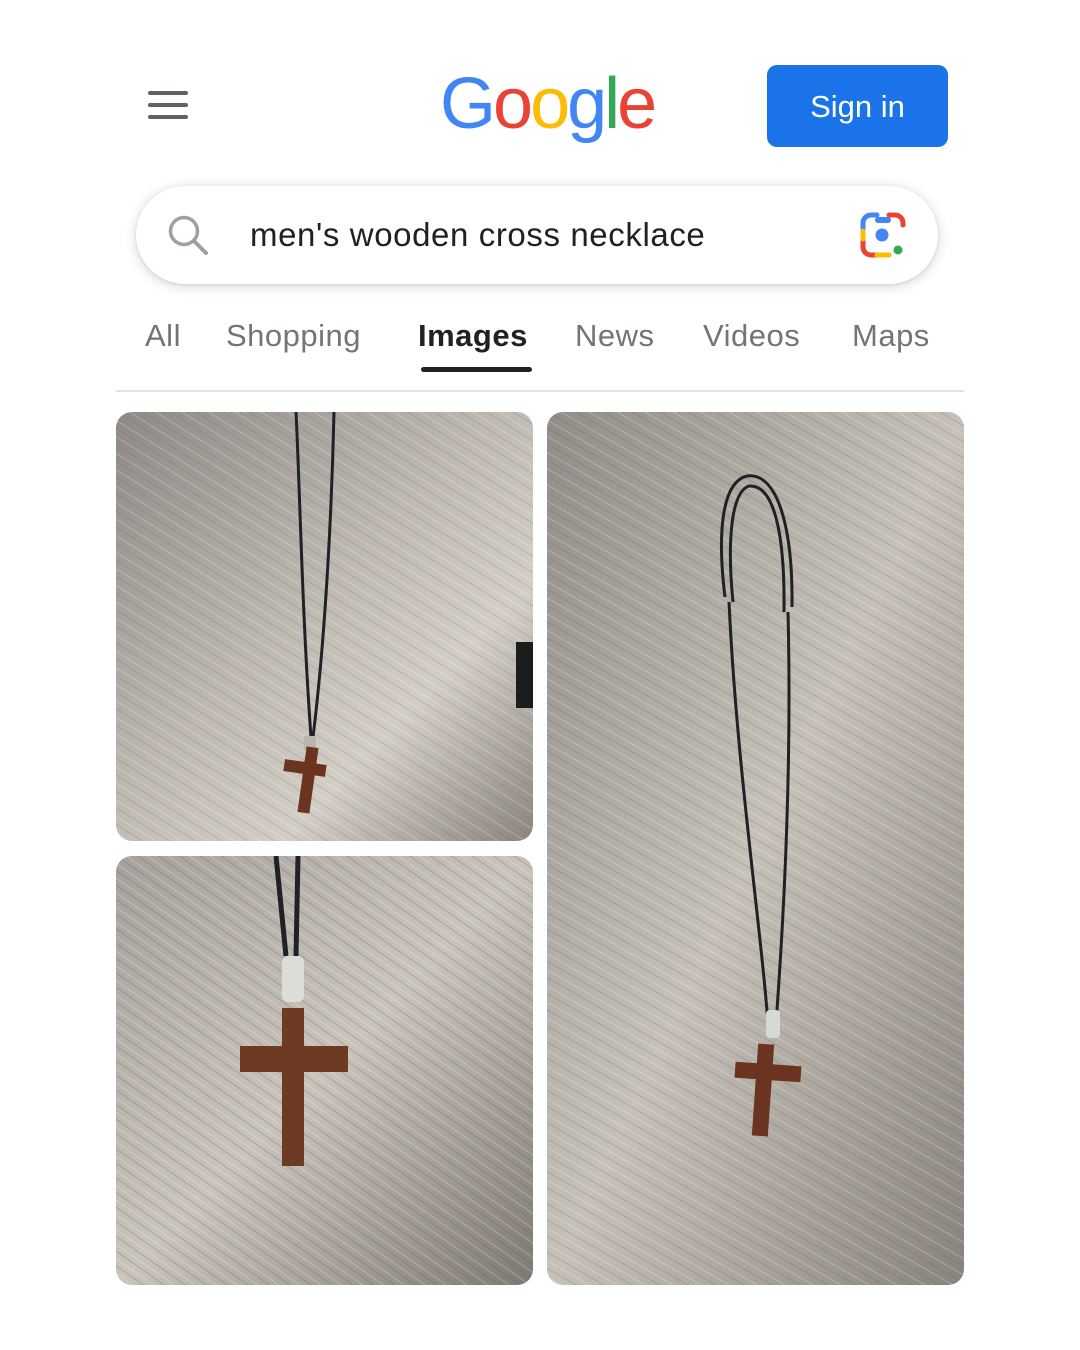 This screenshot has height=1350, width=1080. Describe the element at coordinates (883, 235) in the screenshot. I see `google-lens-camera-icon` at that location.